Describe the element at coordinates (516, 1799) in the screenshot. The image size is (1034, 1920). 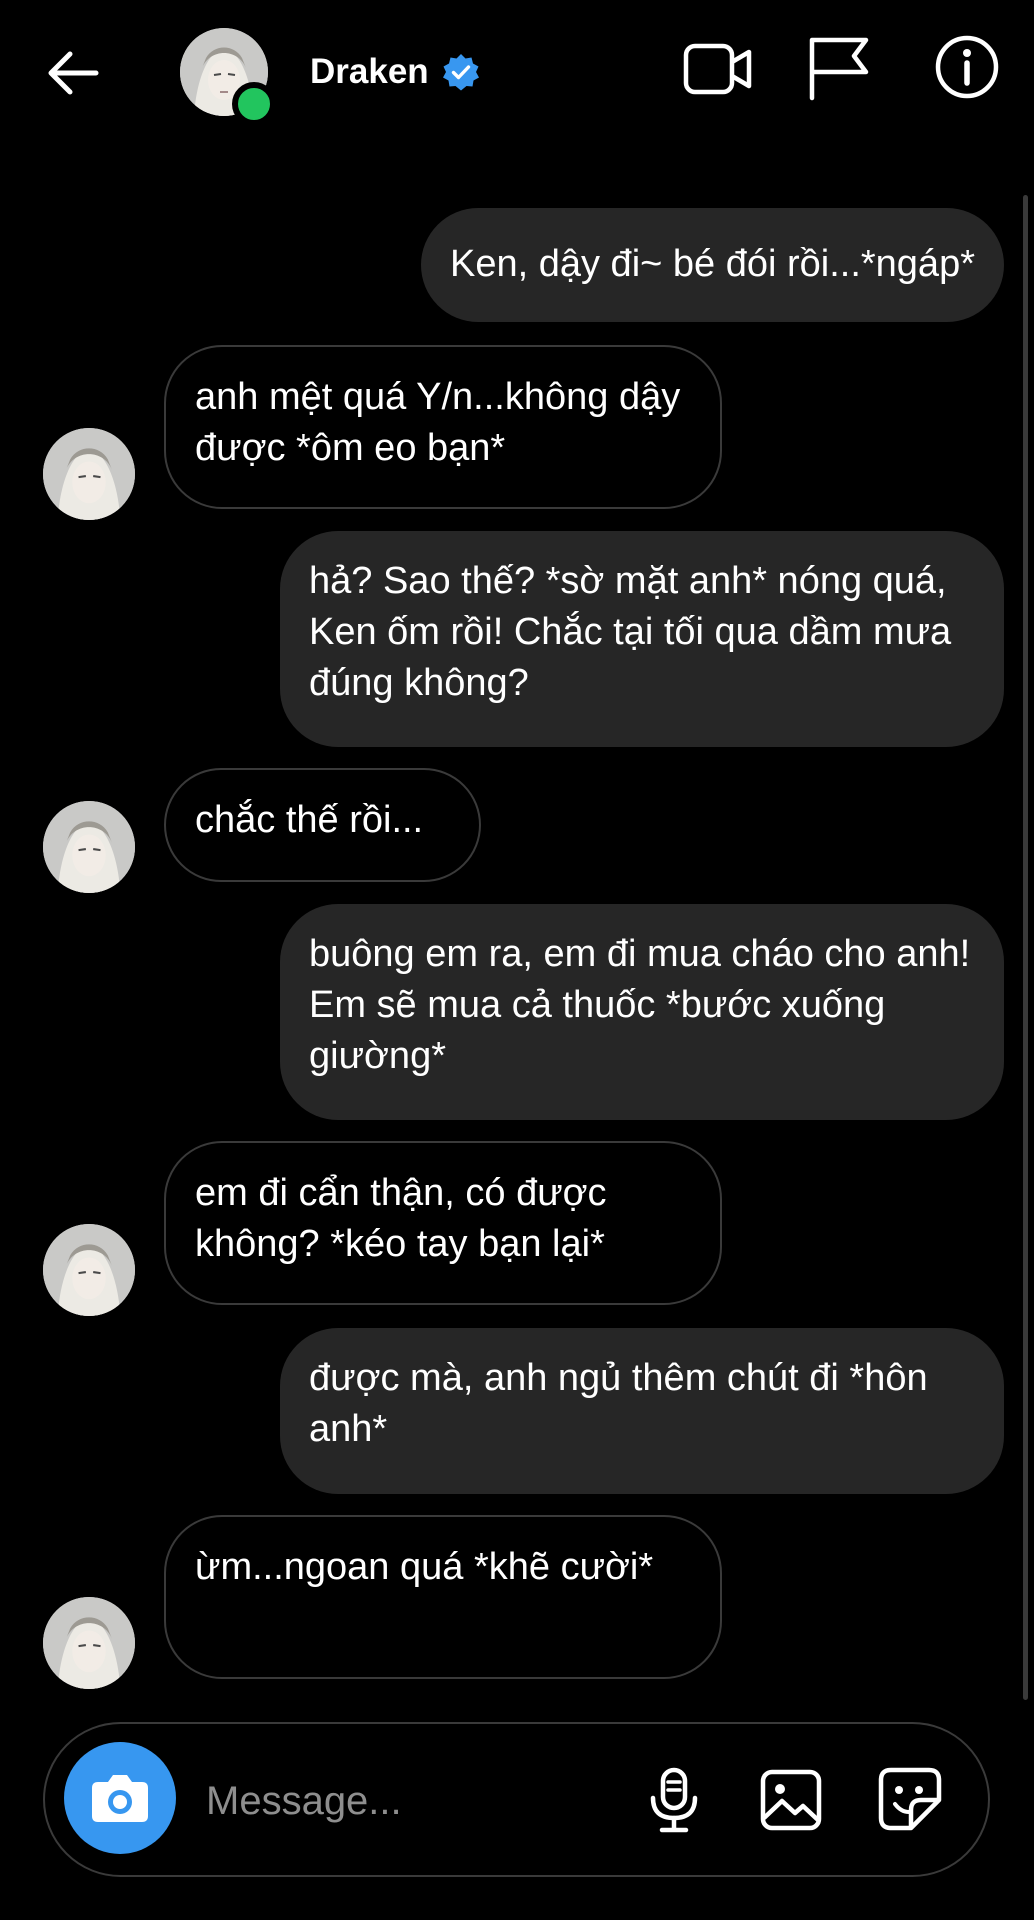
I see `message-composer` at that location.